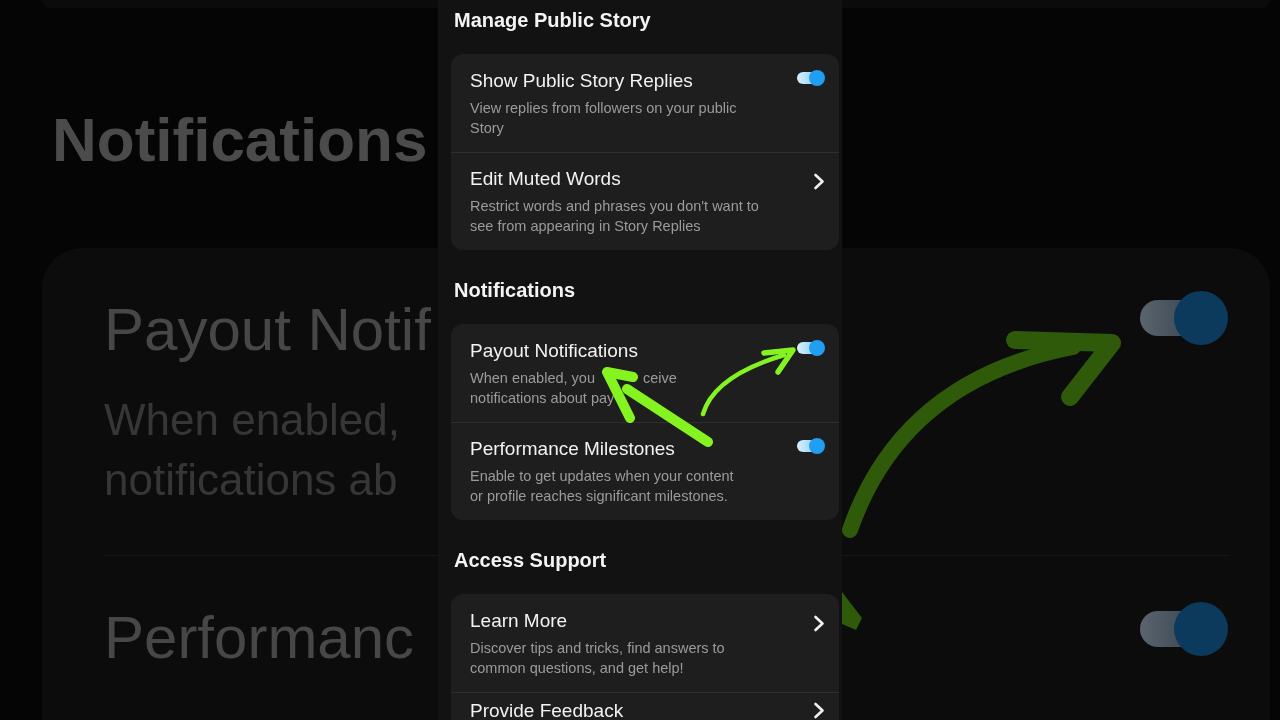 Image resolution: width=1280 pixels, height=720 pixels. What do you see at coordinates (554, 351) in the screenshot?
I see `setting-title: Payout Notifications` at bounding box center [554, 351].